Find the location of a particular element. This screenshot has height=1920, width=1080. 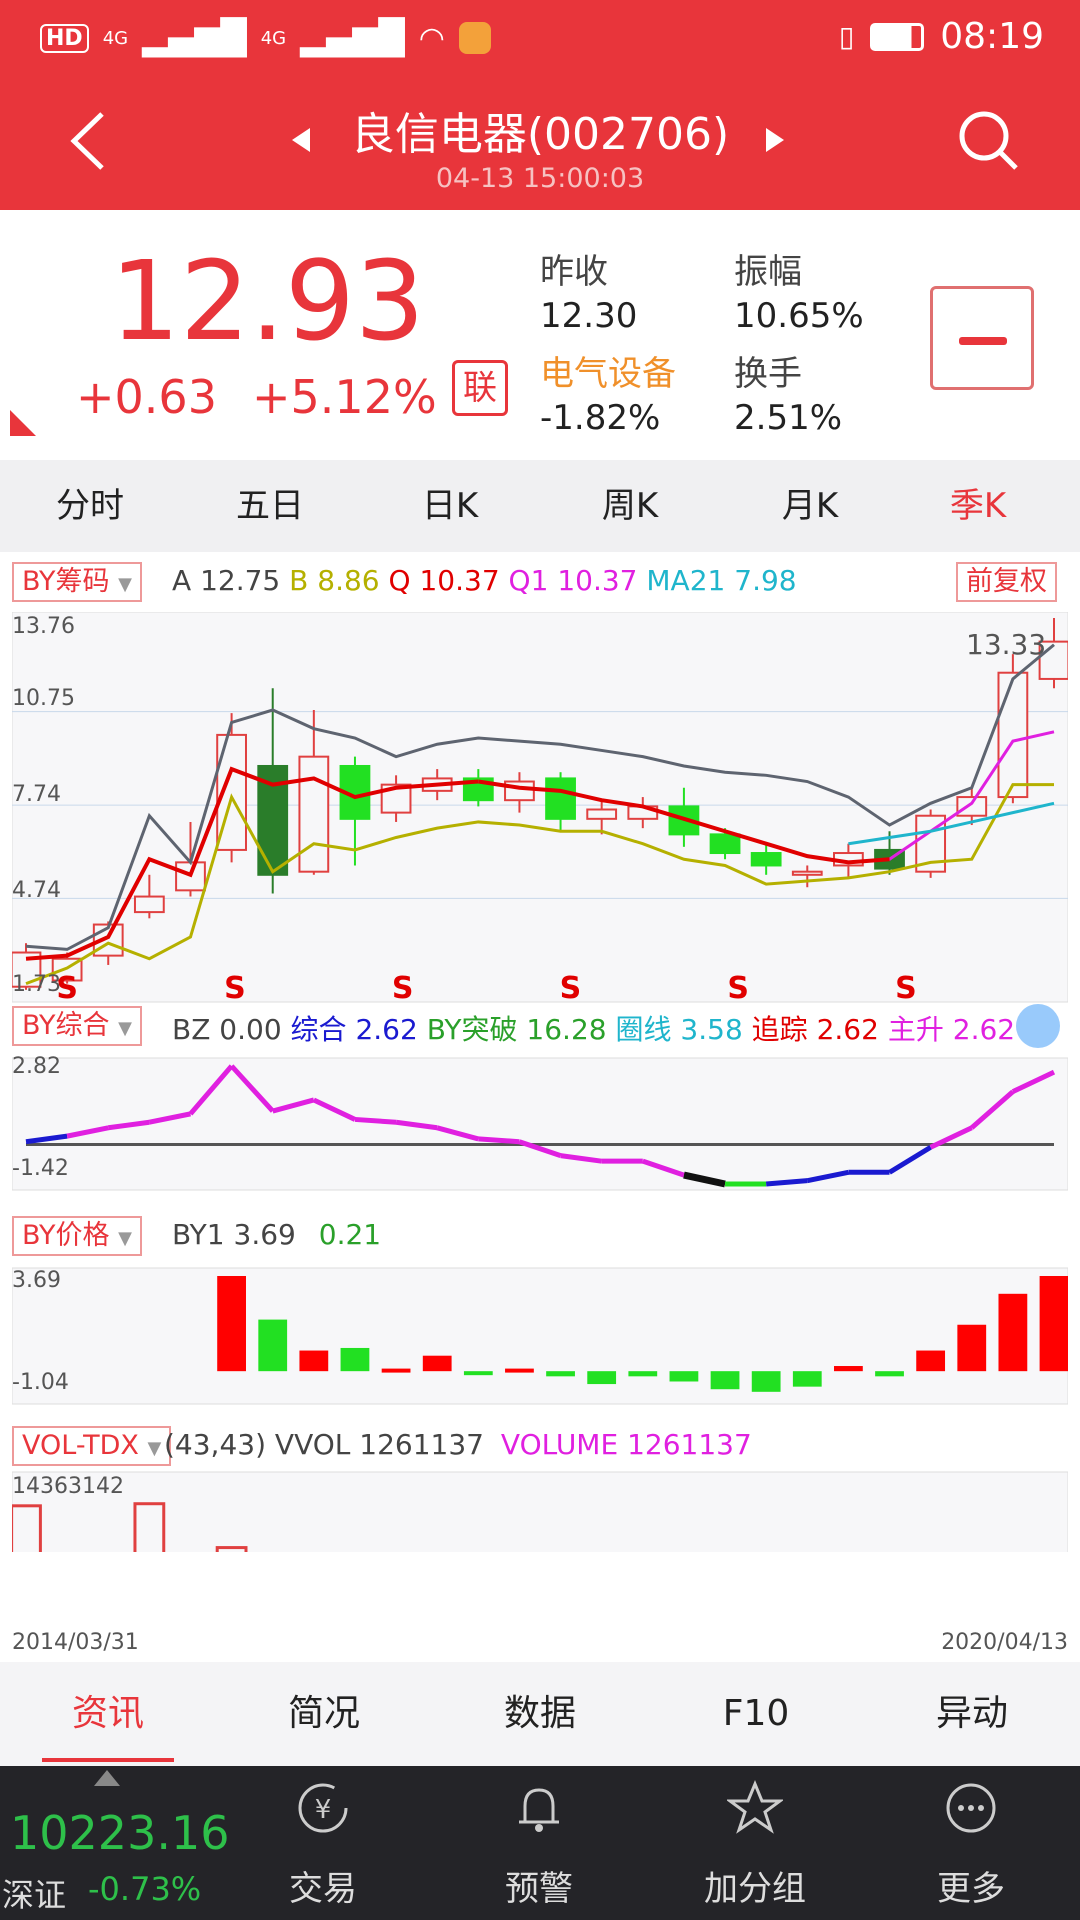

indicator-selector-chips: BY筹码 ▼ is located at coordinates (77, 582).